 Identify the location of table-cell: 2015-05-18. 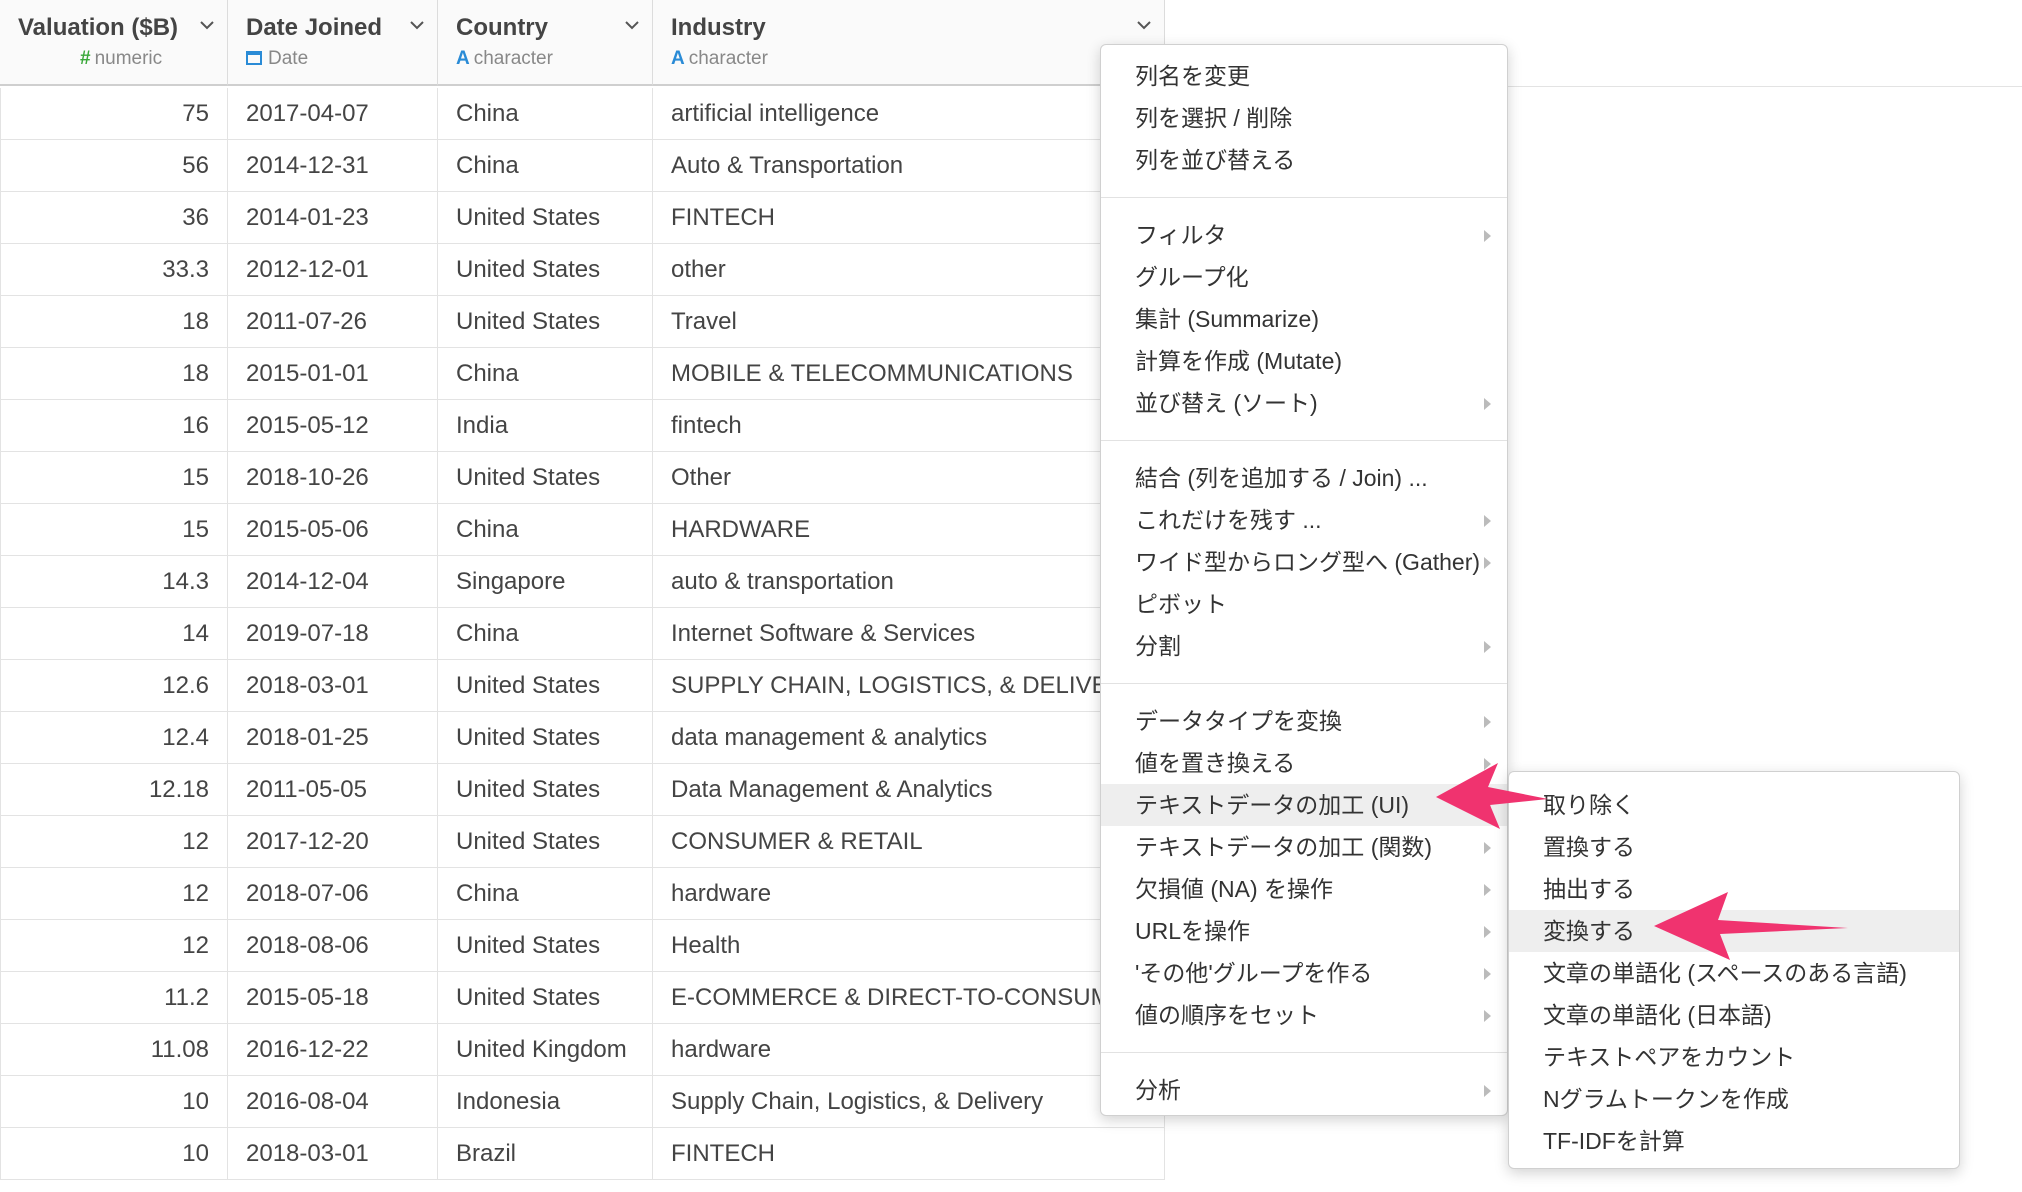
(333, 998).